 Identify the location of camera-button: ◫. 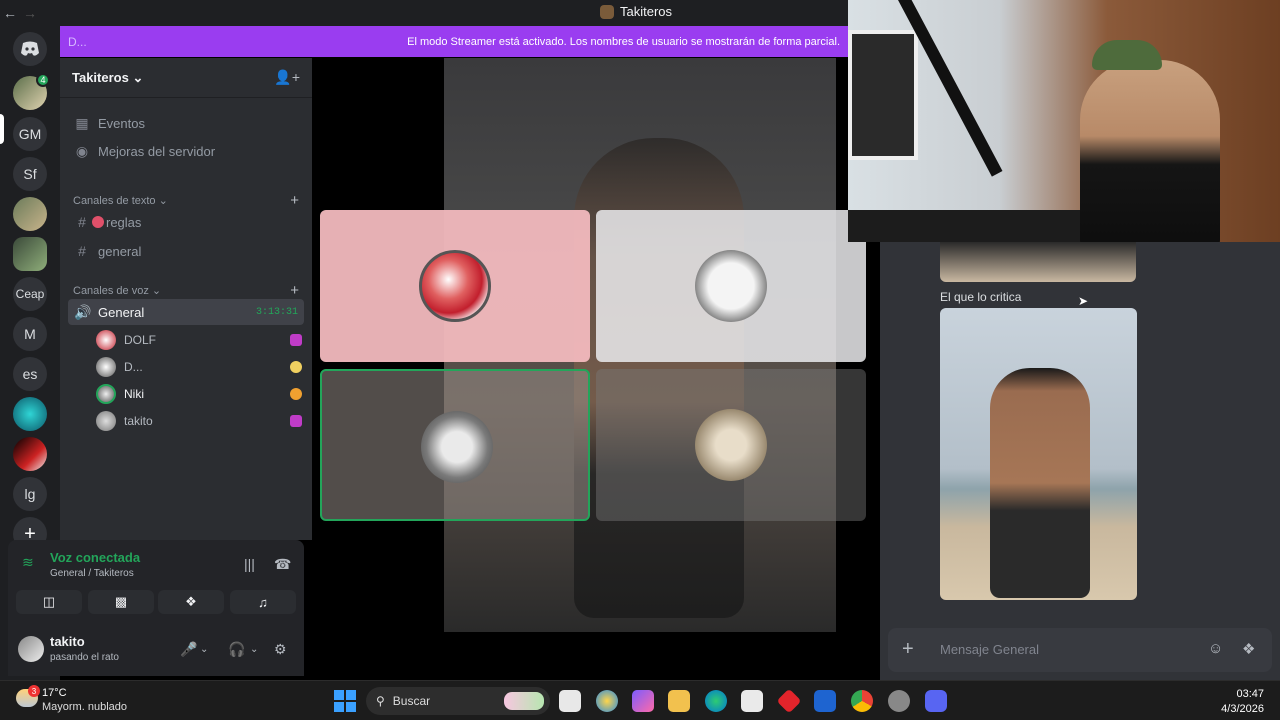
(49, 602).